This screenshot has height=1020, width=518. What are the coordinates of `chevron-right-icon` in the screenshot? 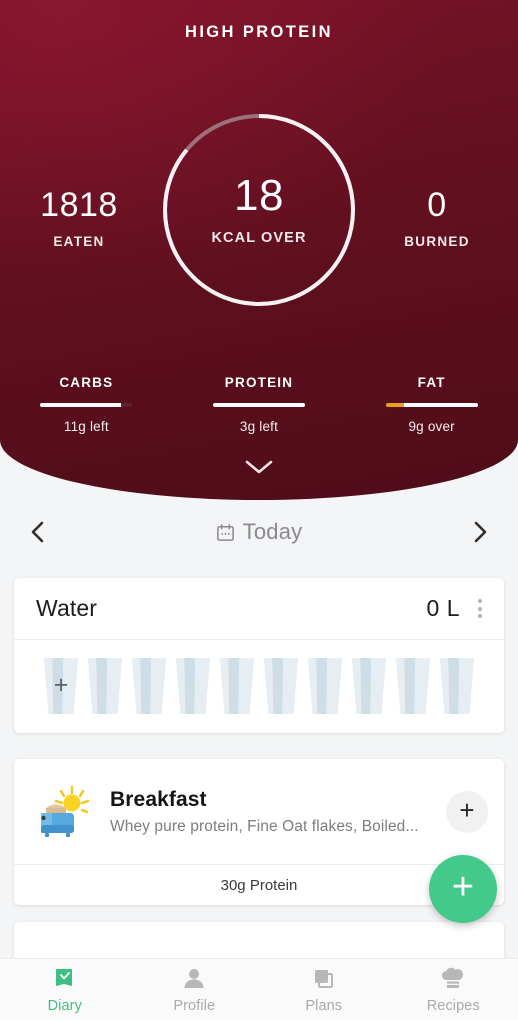 It's located at (480, 532).